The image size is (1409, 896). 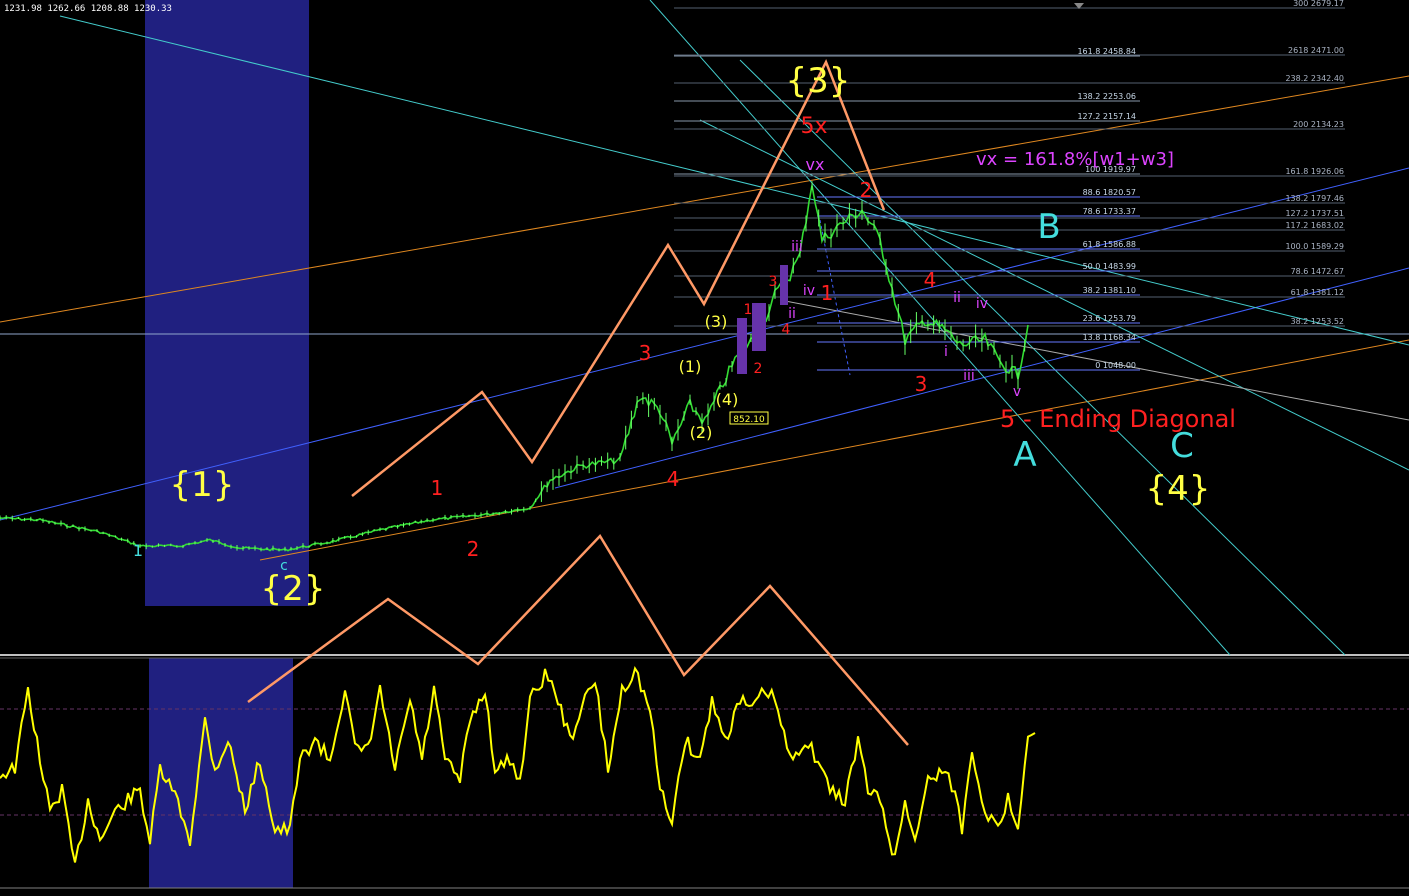 I want to click on wave-b-label: B, so click(x=1048, y=227).